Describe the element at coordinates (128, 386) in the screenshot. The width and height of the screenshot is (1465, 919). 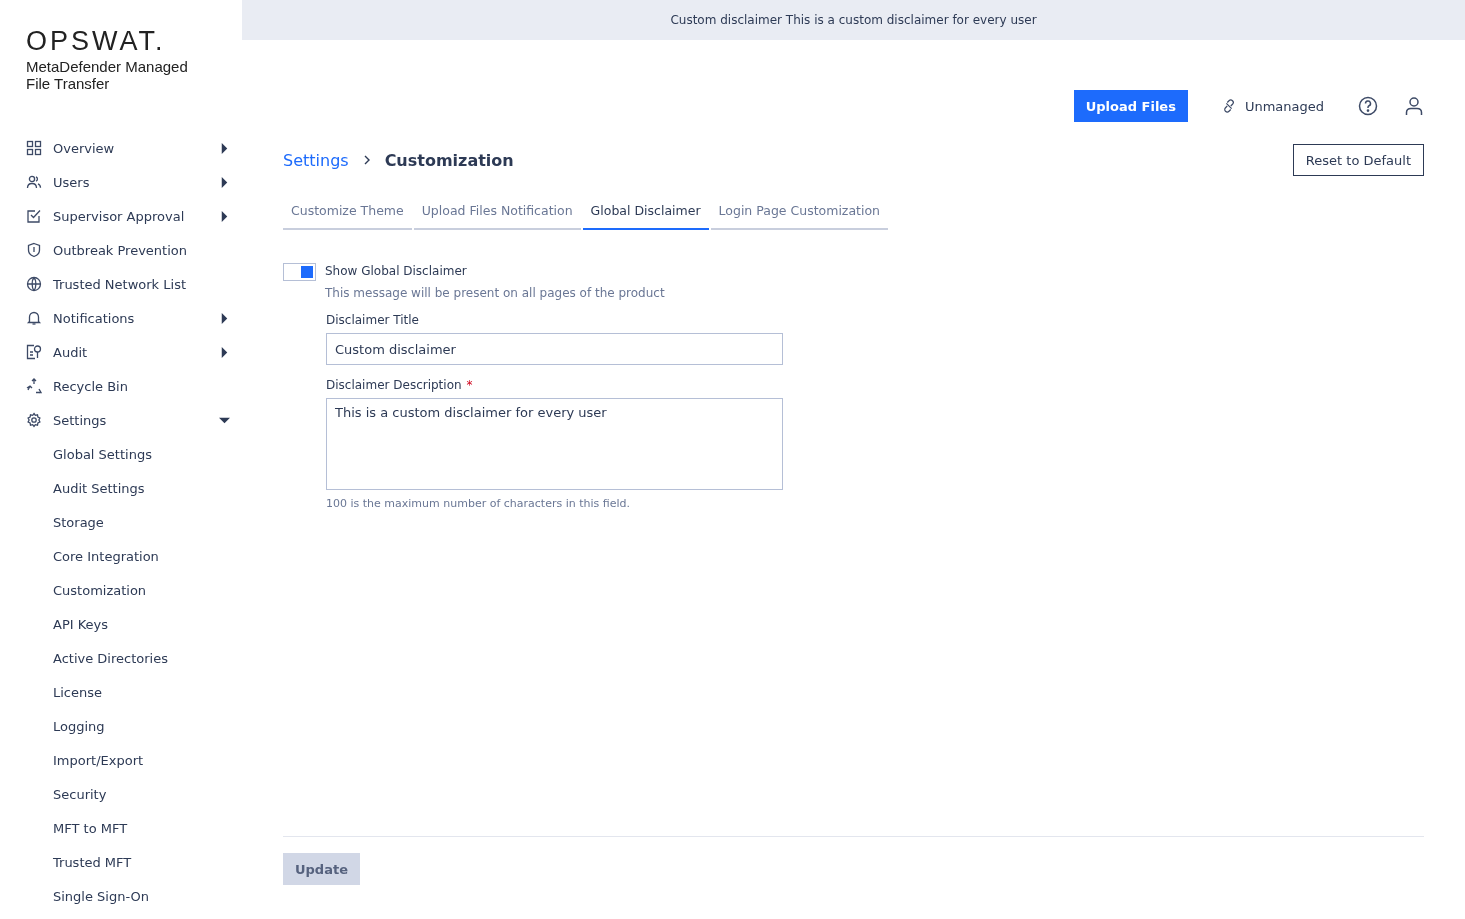
I see `sidebar-item: Recycle Bin` at that location.